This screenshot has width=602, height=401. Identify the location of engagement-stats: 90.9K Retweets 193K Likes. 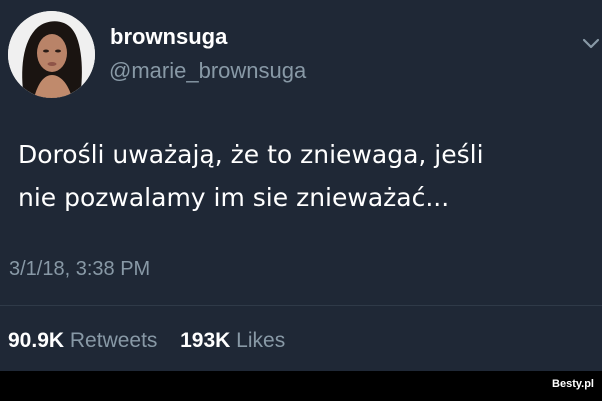
(146, 340).